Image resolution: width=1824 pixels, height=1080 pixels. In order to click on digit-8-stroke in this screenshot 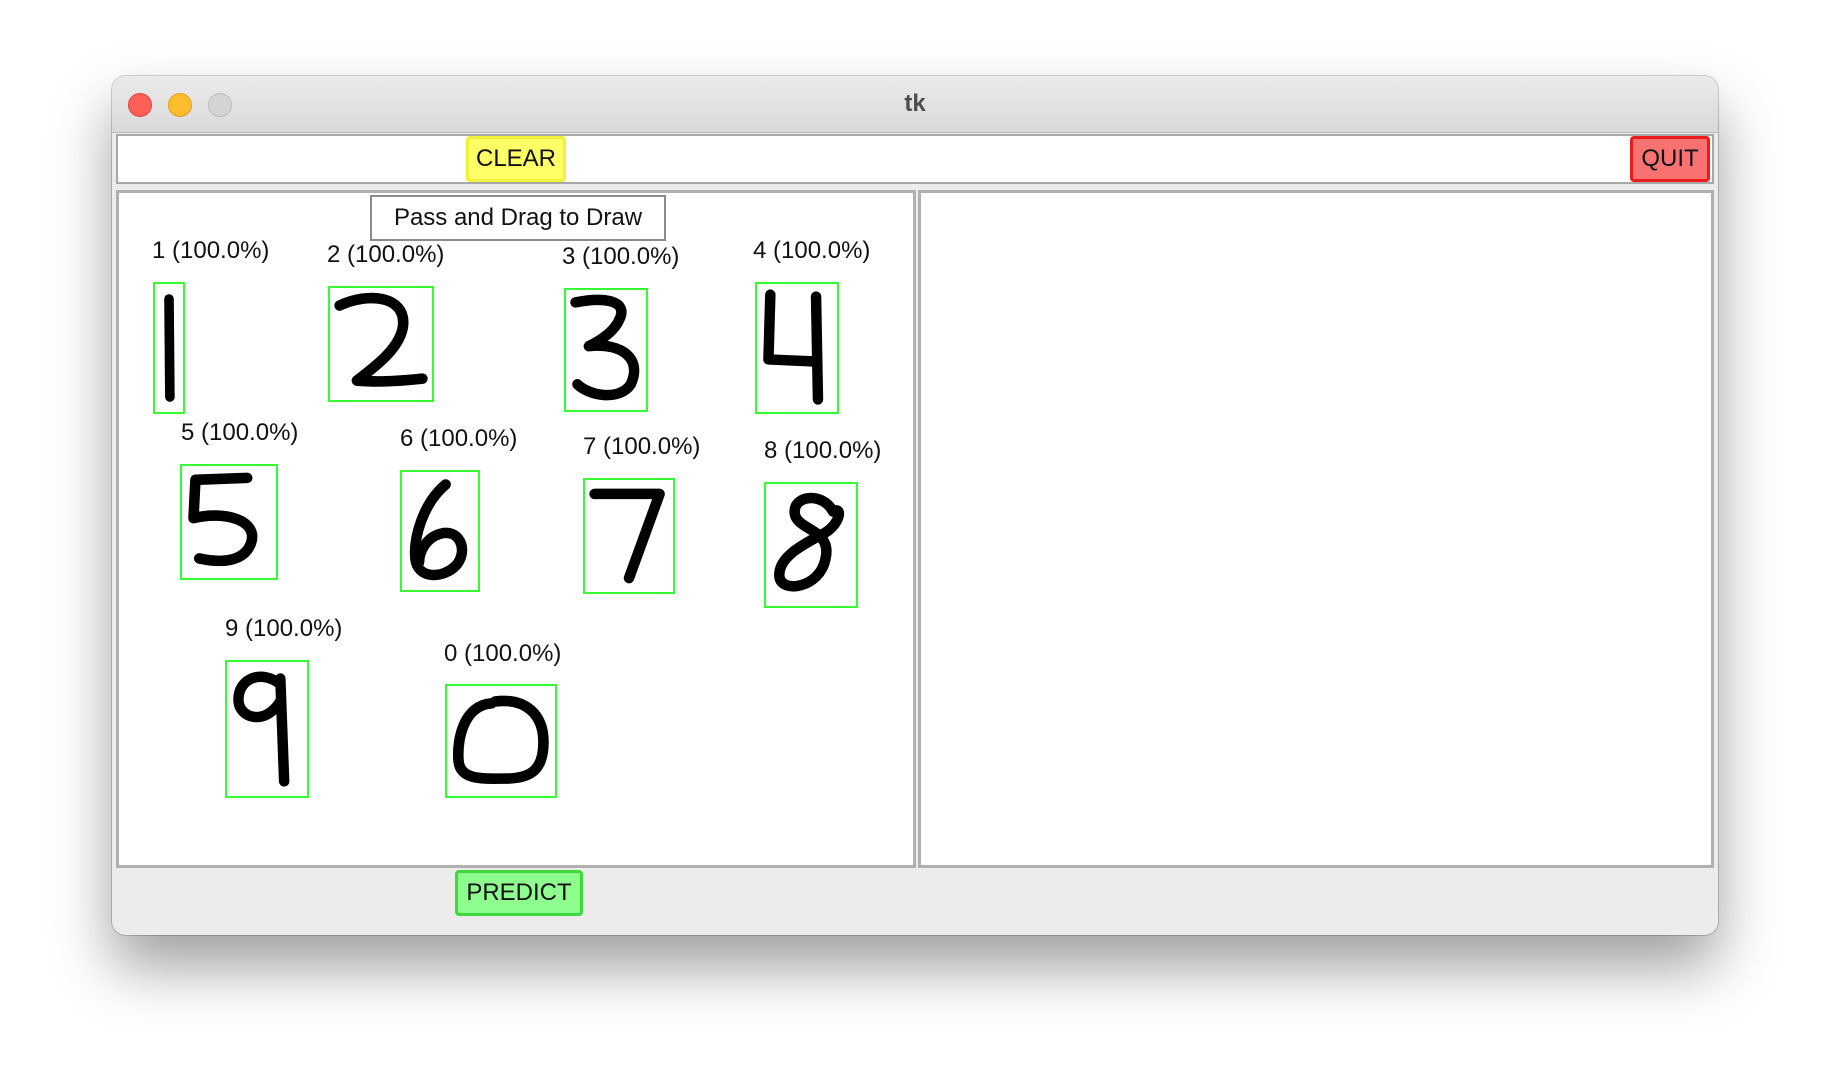, I will do `click(809, 542)`.